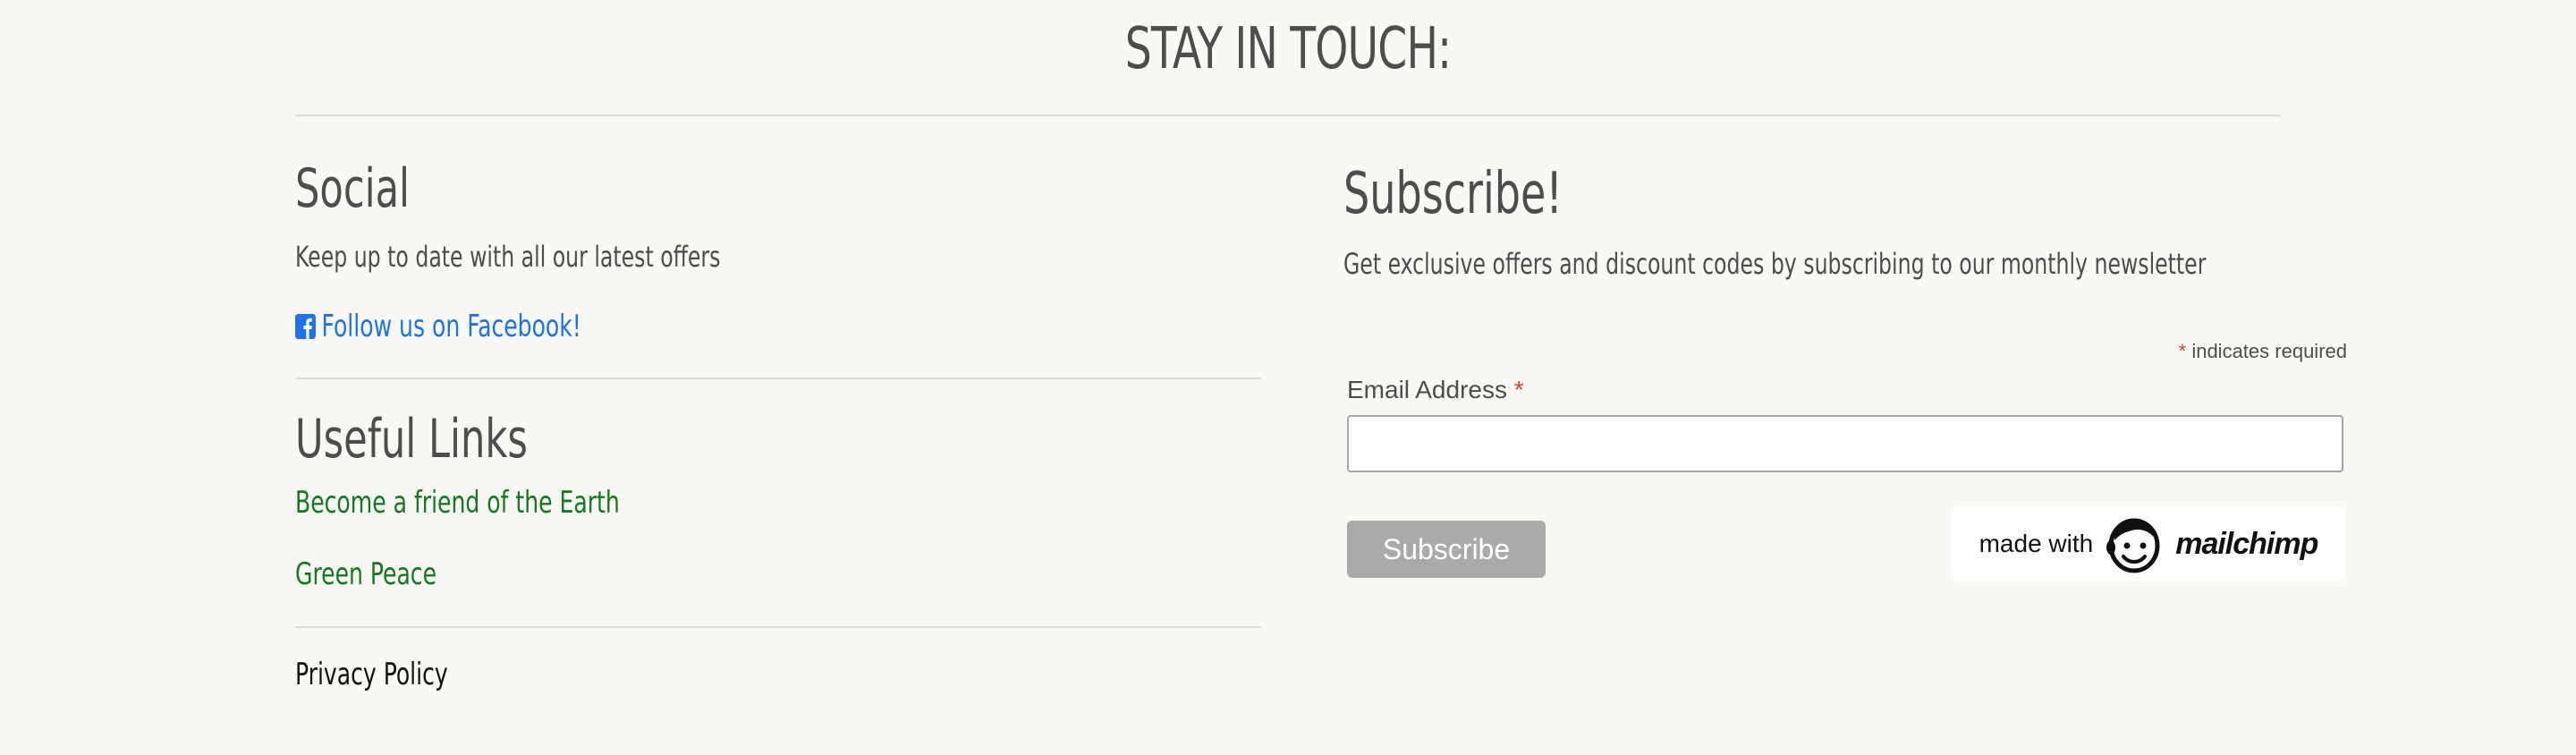 The width and height of the screenshot is (2576, 755). I want to click on friend-of-earth-link: Become a friend of the Earth, so click(457, 503).